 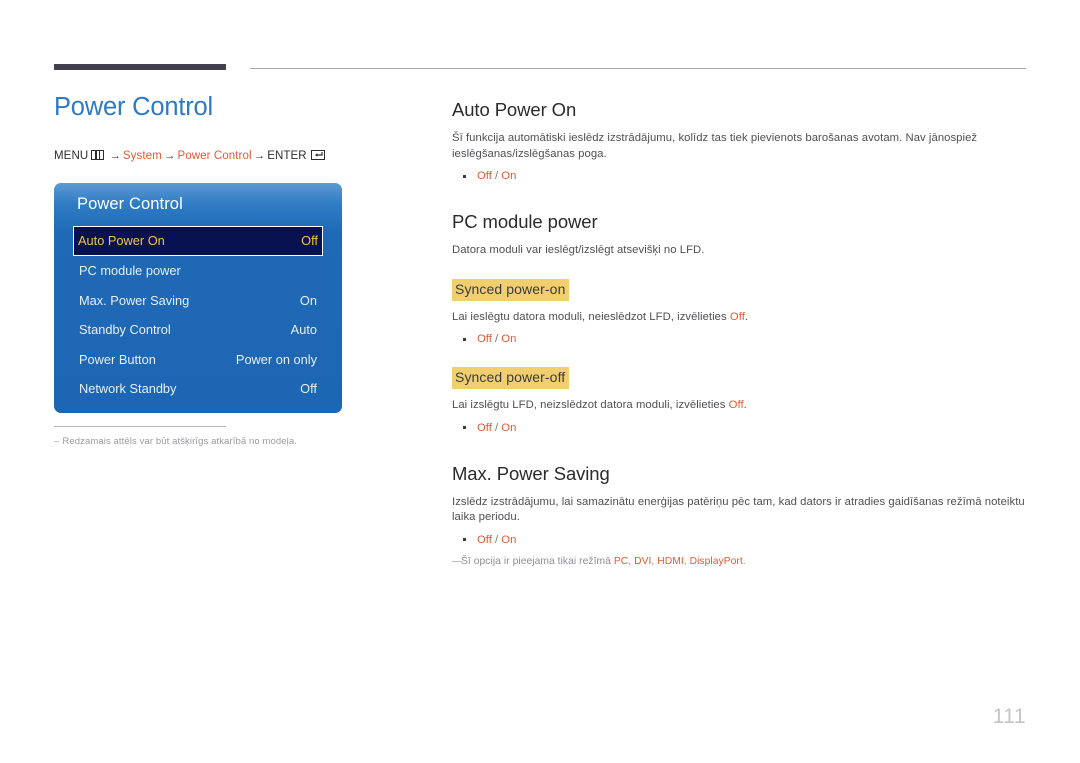 I want to click on note-mode-hdmi: HDMI, so click(x=670, y=561).